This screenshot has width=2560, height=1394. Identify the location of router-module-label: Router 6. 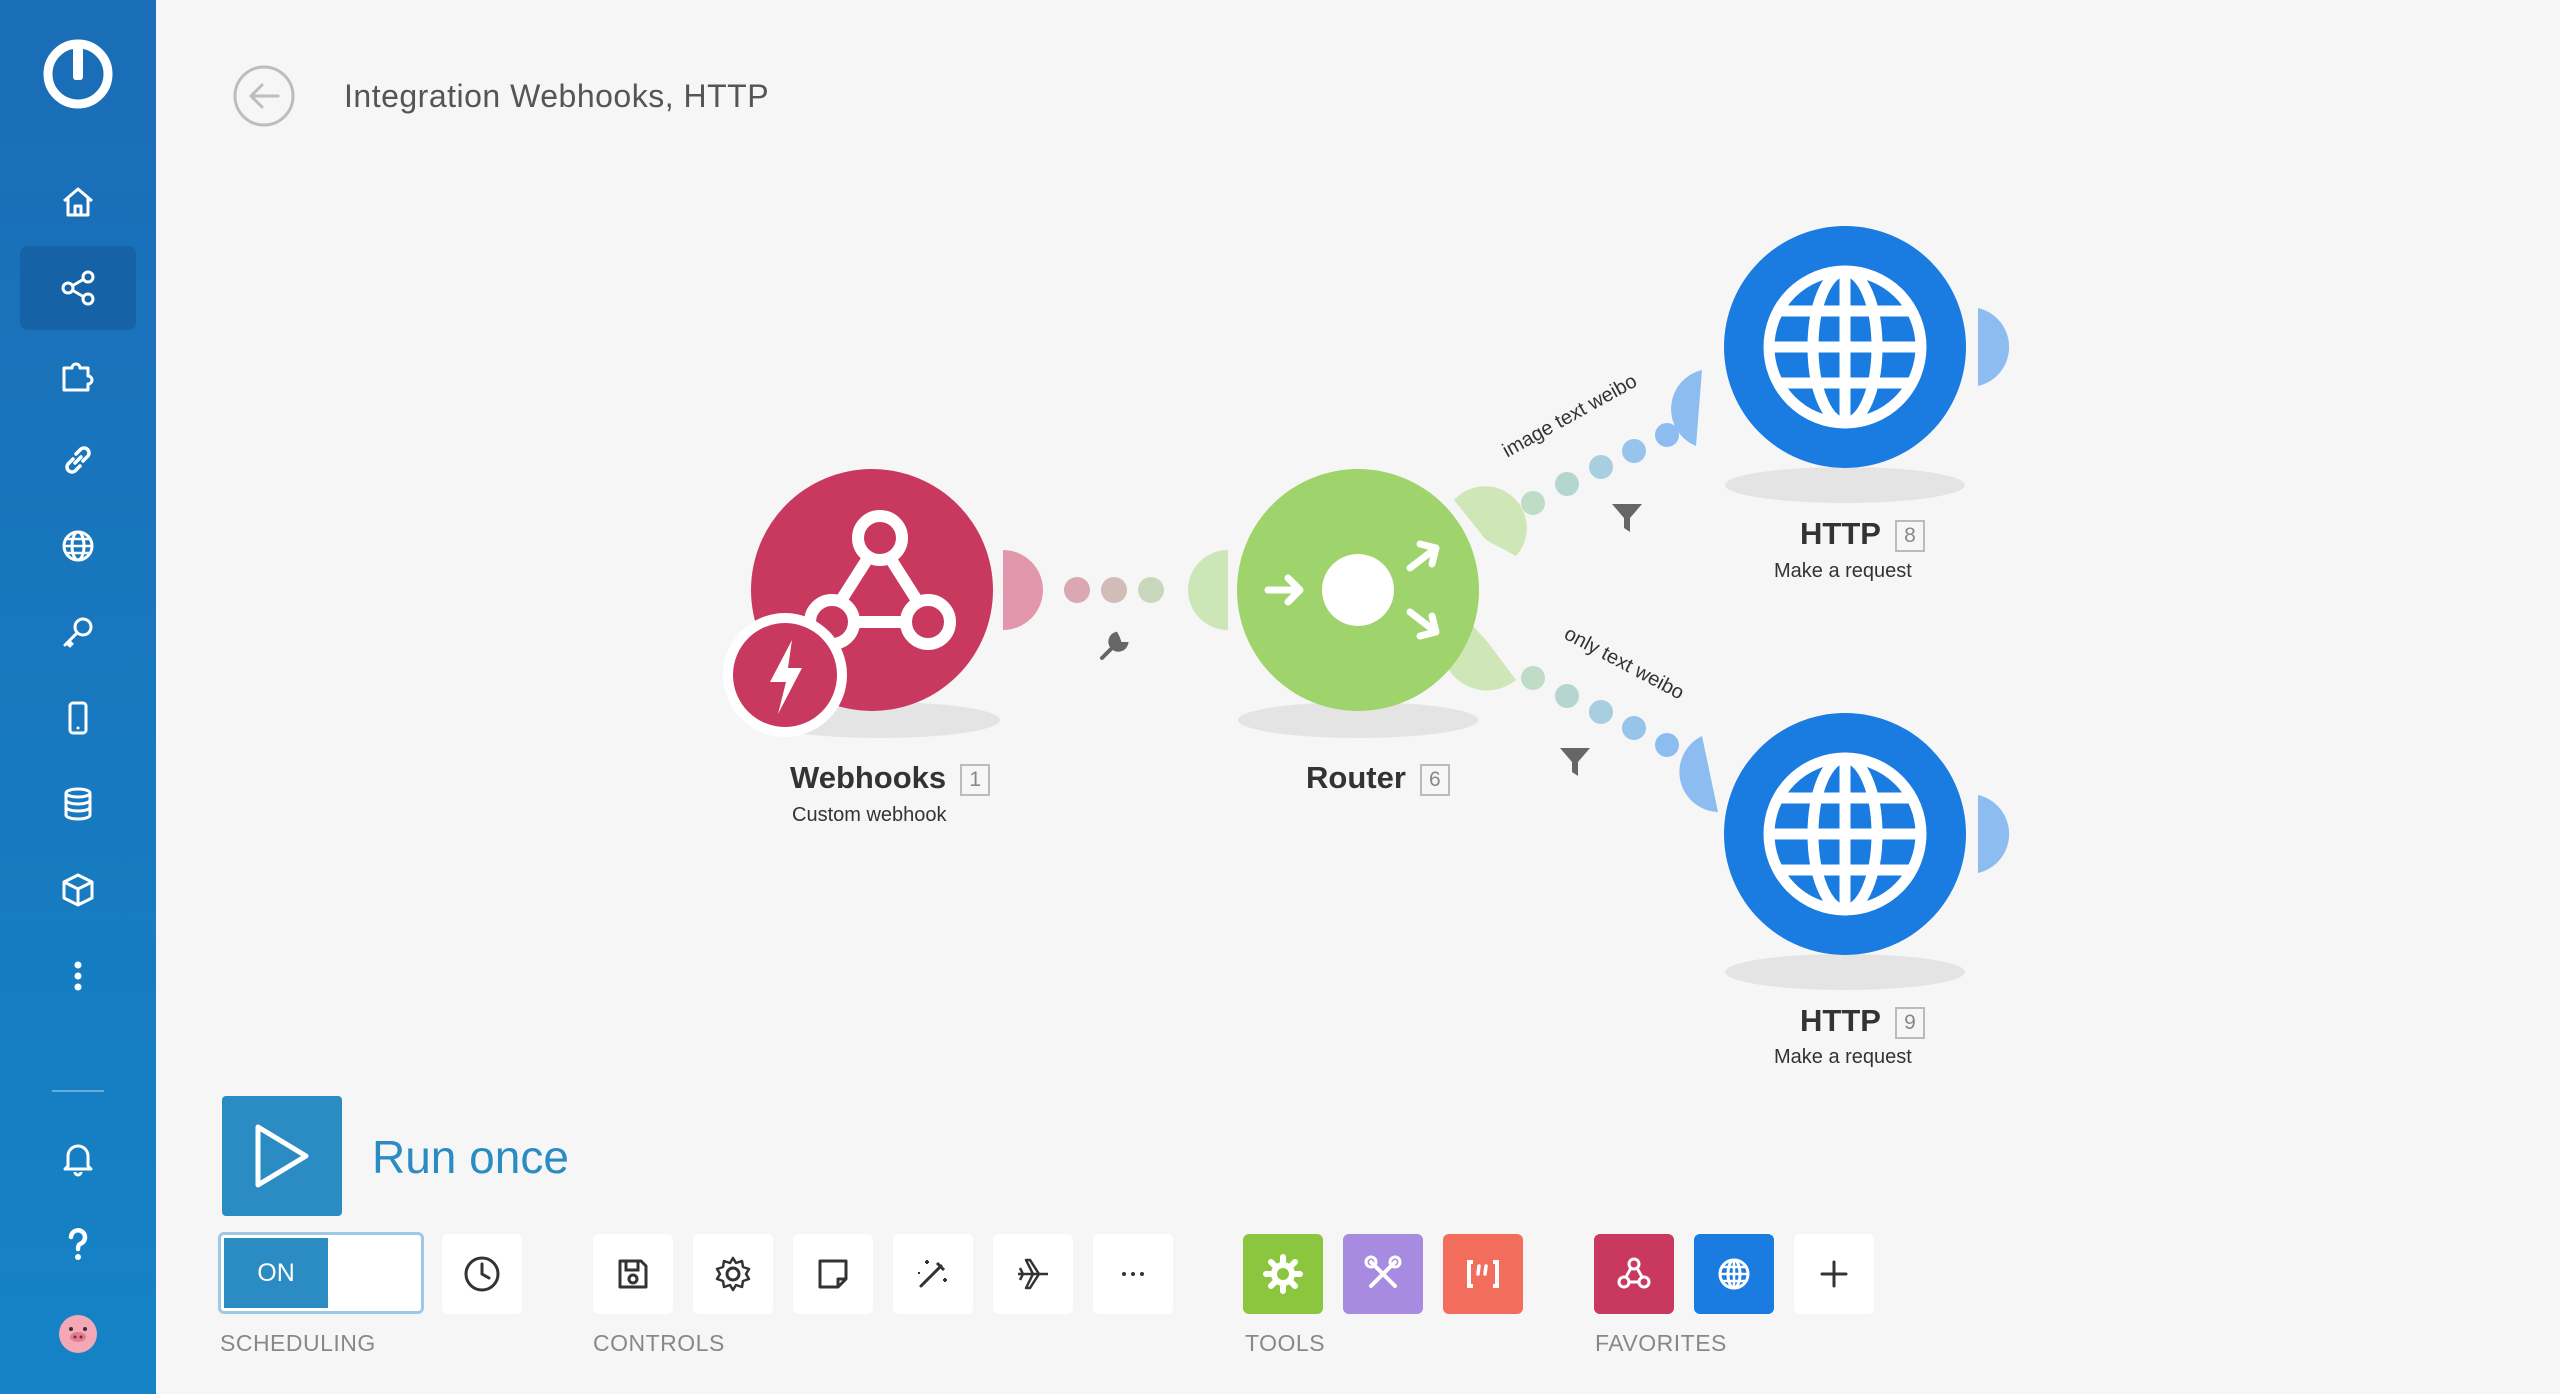
(1378, 778).